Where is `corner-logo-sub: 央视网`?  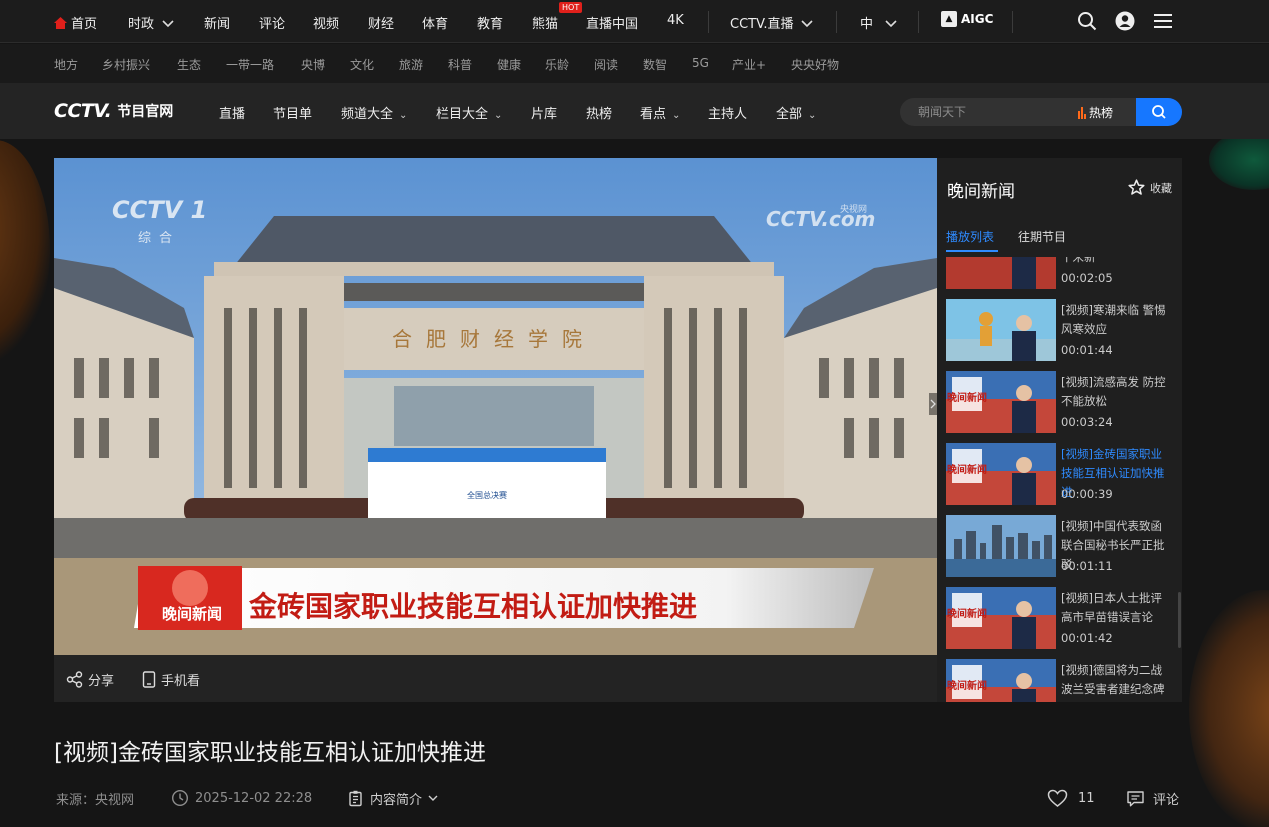 corner-logo-sub: 央视网 is located at coordinates (853, 209).